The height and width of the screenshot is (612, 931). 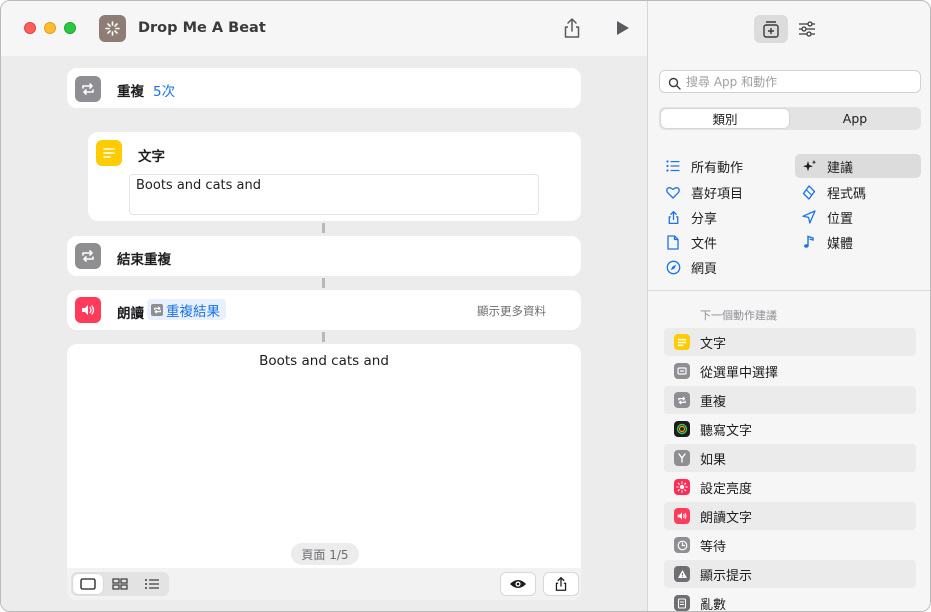 I want to click on category-scripting: 程式碼, so click(x=858, y=192).